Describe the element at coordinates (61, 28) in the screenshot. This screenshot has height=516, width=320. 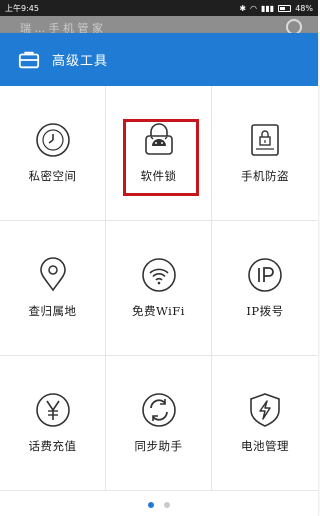
I see `background-app-title: 瑞 ... 手 机 管 家` at that location.